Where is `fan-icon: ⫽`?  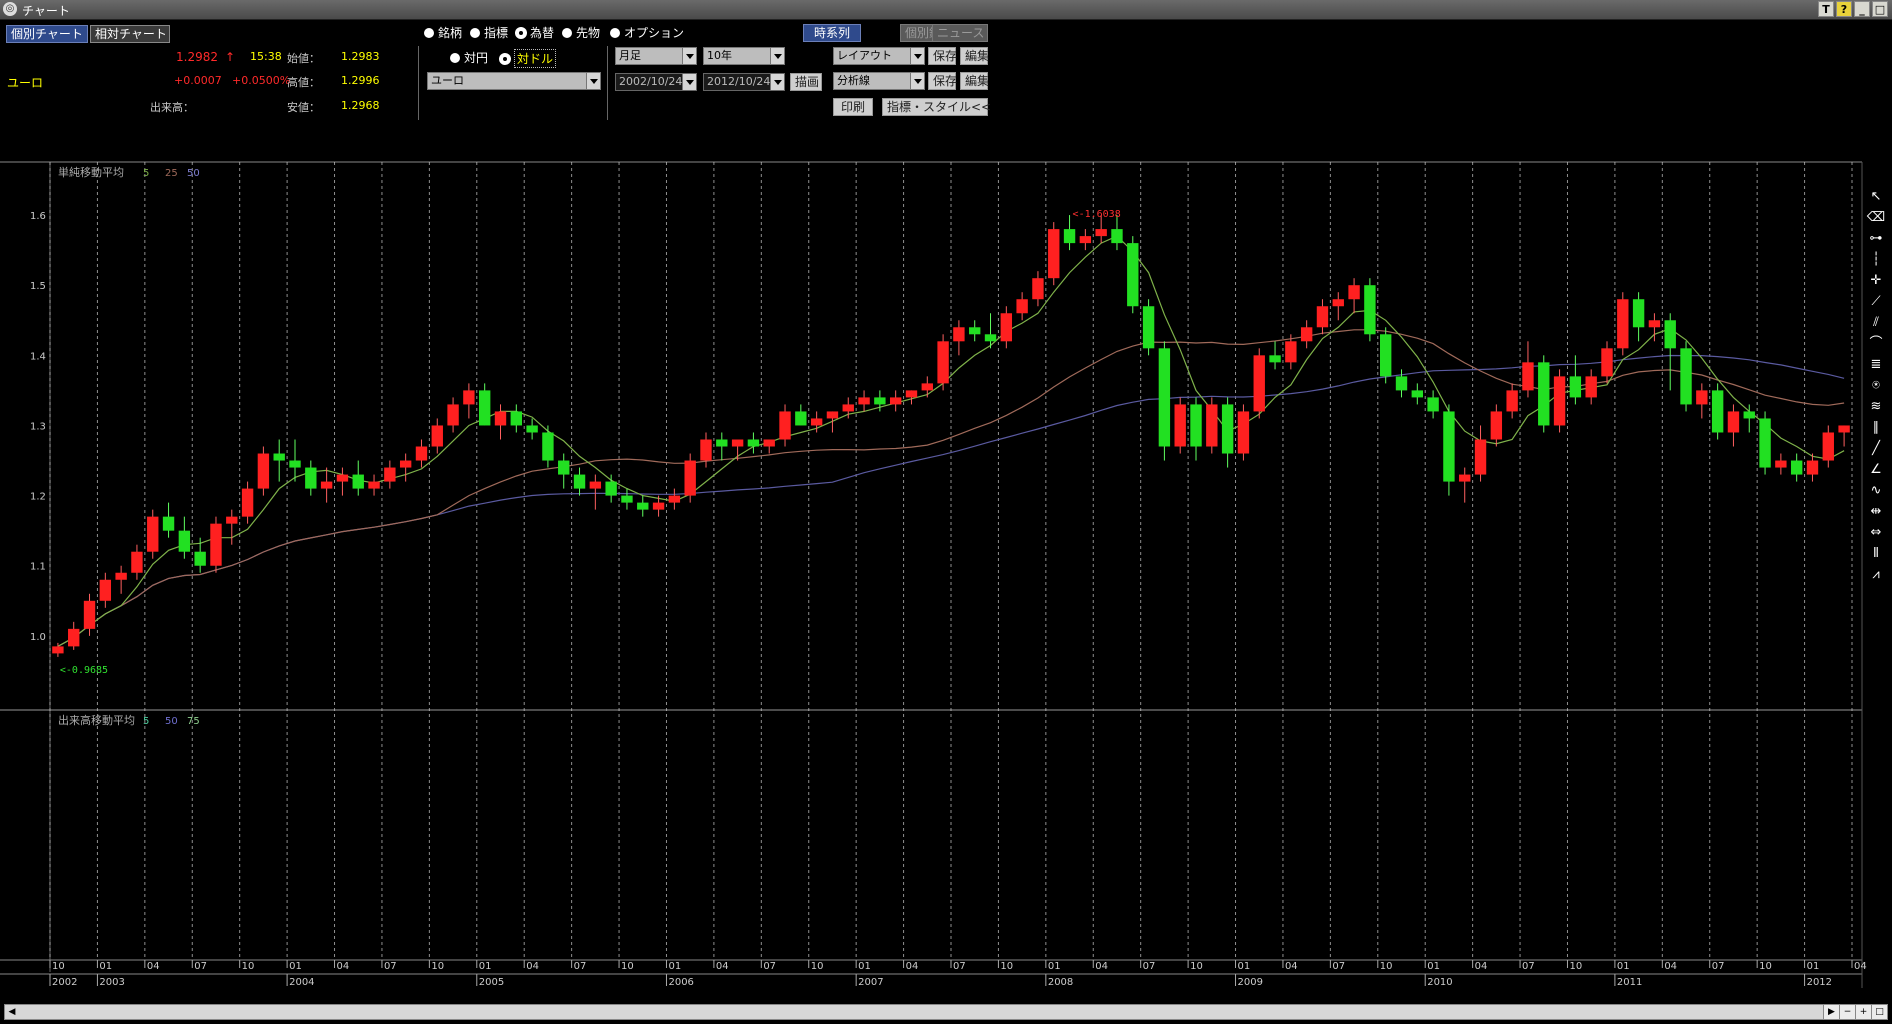 fan-icon: ⫽ is located at coordinates (1876, 322).